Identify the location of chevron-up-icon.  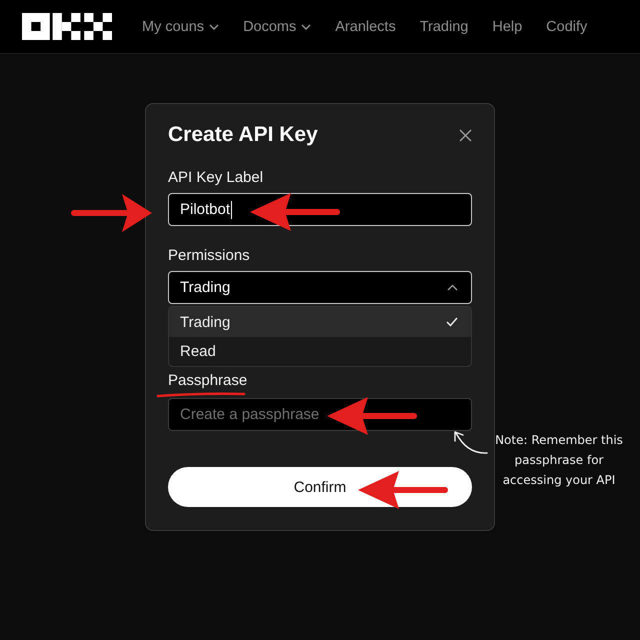
(452, 287).